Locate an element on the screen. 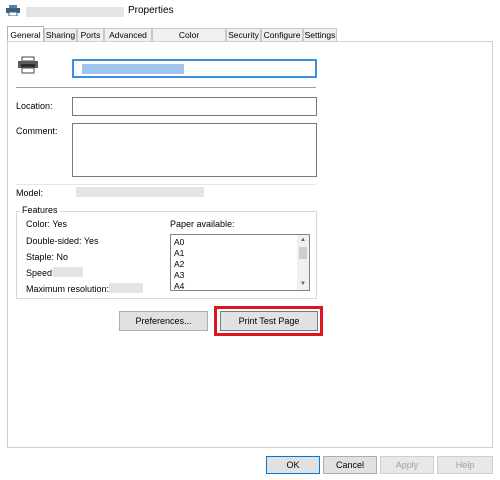 The image size is (500, 480). location-label: Location: is located at coordinates (34, 106).